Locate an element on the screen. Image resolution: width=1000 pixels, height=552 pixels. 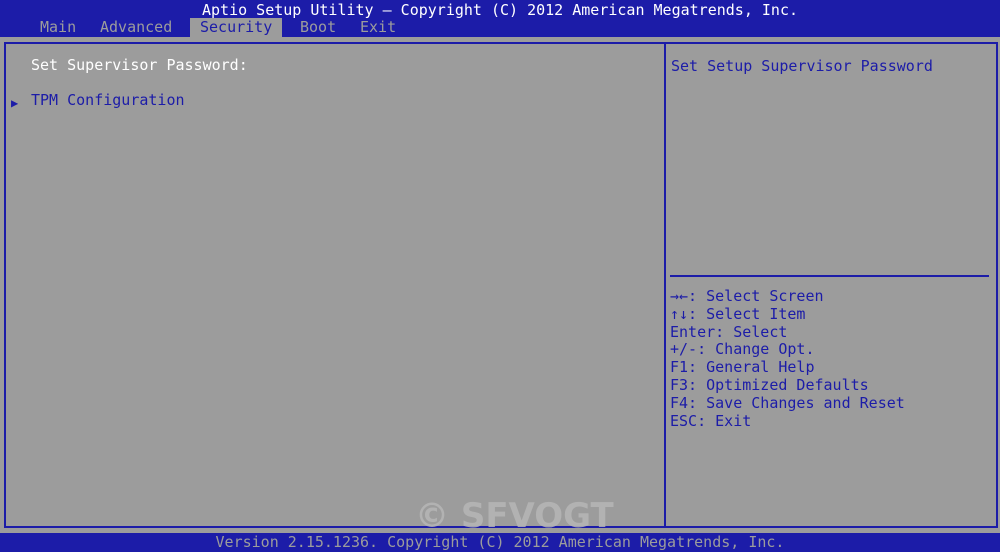
help-description: Set Setup Supervisor Password is located at coordinates (802, 66).